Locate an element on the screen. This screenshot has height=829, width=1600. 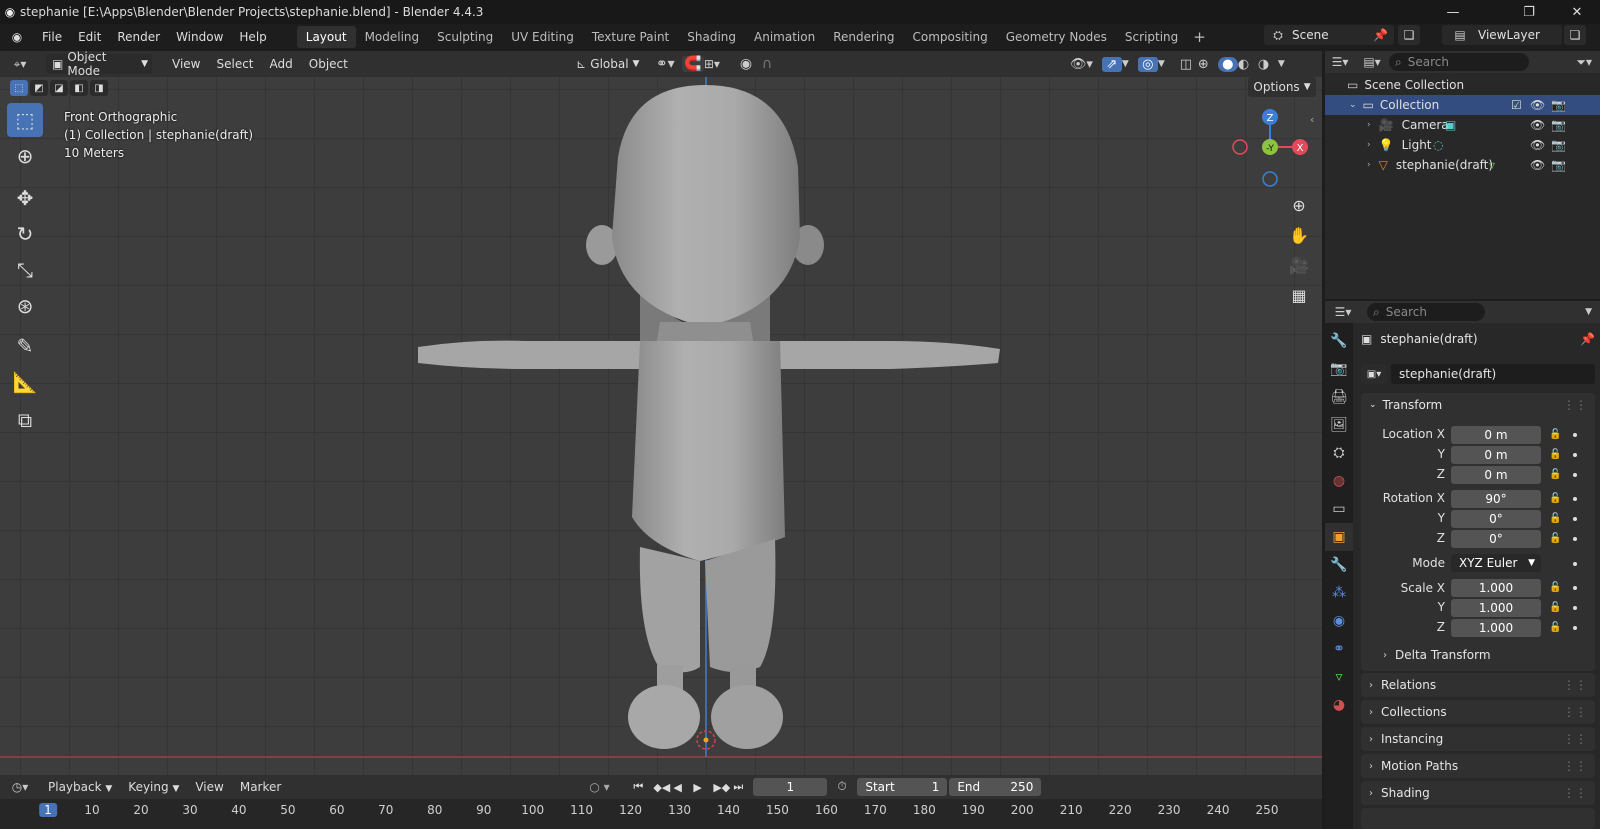
collection-row: ⌄ ▭ Collection ☑ 👁 📷 is located at coordinates (1462, 105).